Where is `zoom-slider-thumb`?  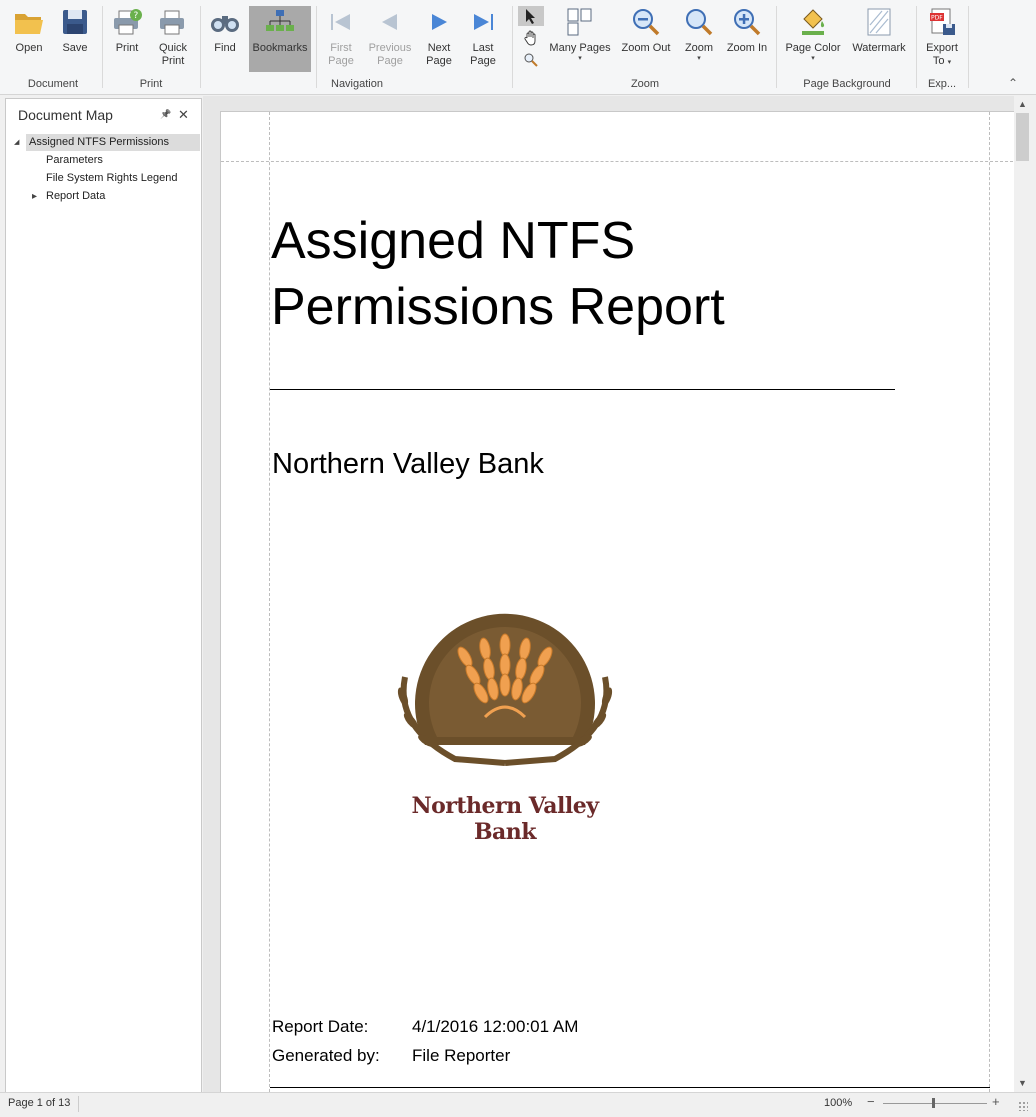 zoom-slider-thumb is located at coordinates (933, 1103).